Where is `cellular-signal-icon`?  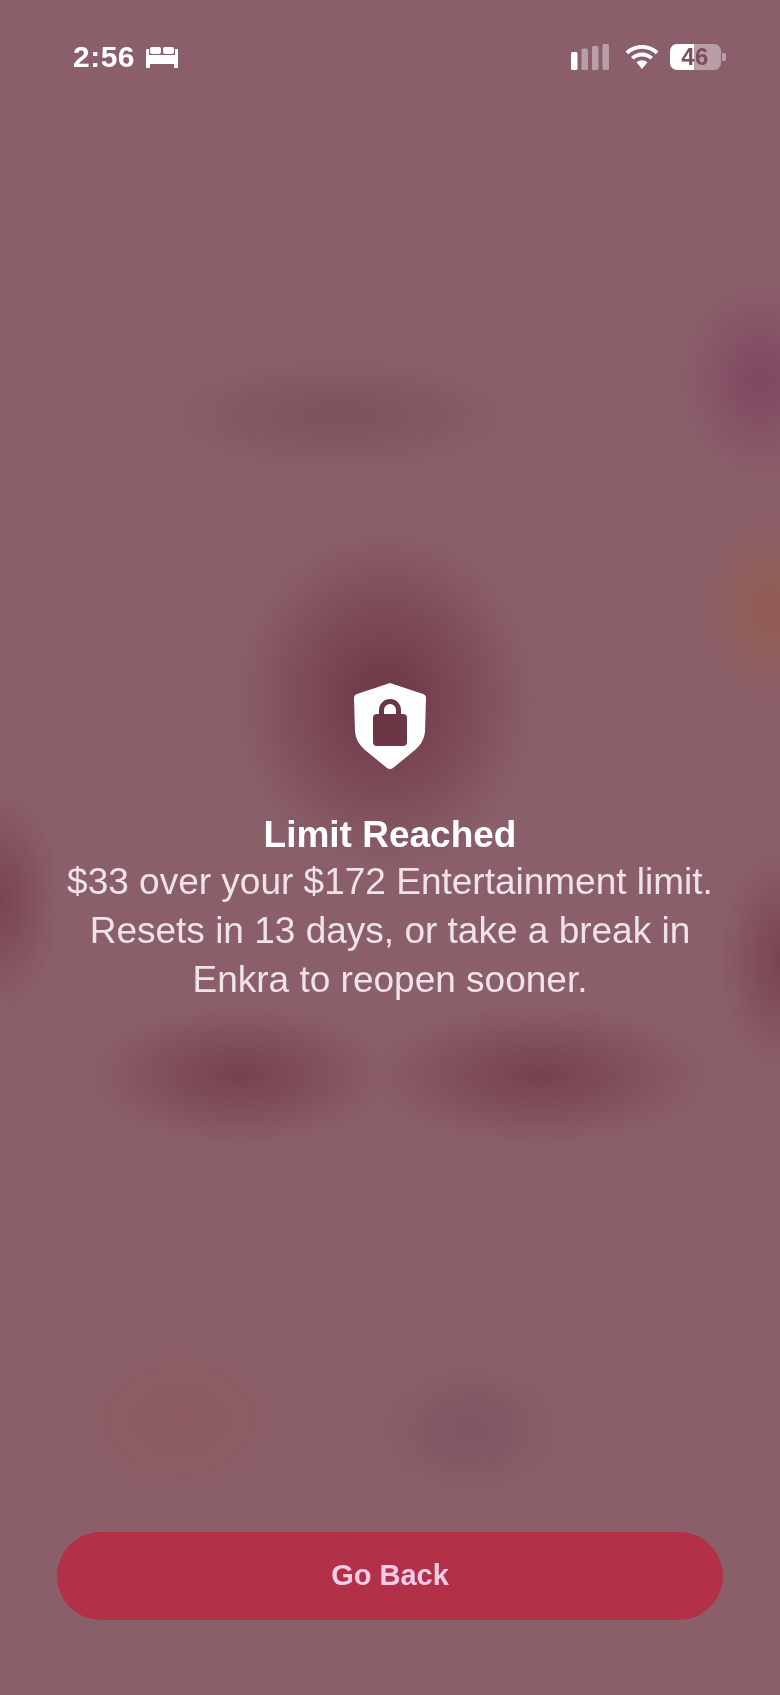
cellular-signal-icon is located at coordinates (590, 57).